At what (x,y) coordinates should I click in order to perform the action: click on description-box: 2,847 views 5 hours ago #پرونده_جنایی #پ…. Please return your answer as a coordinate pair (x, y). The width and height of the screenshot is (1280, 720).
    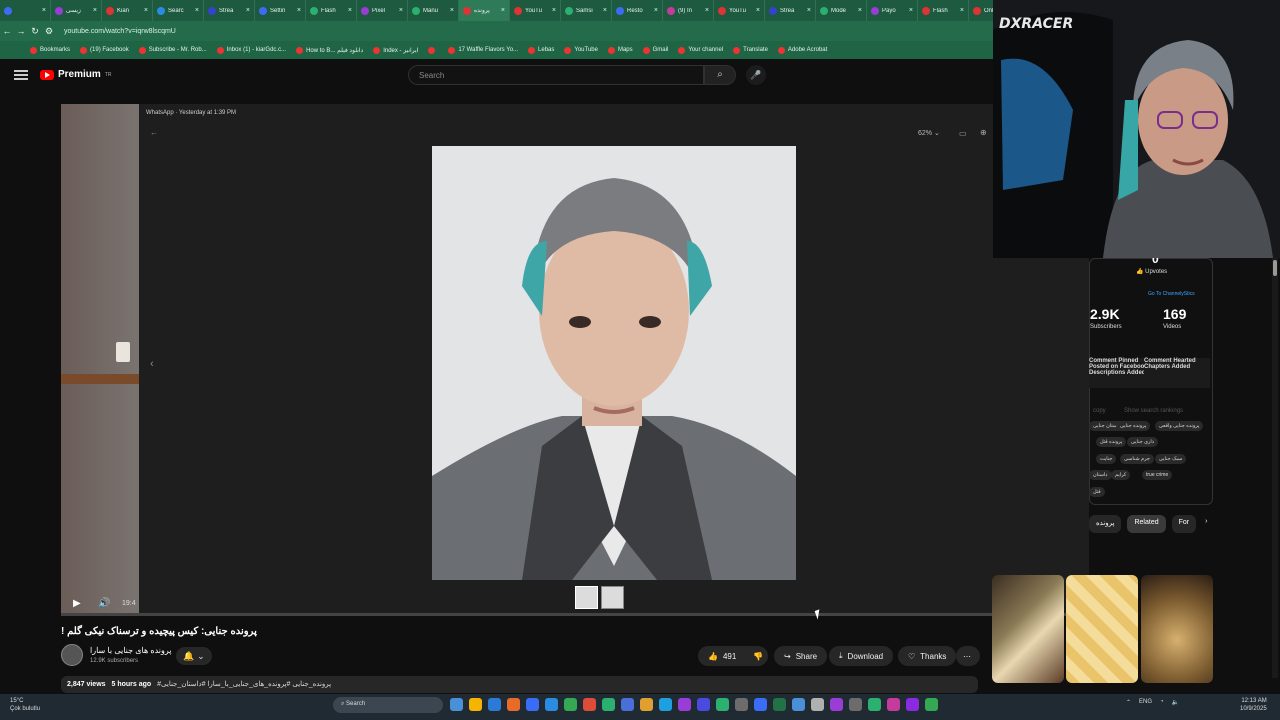
    Looking at the image, I should click on (519, 684).